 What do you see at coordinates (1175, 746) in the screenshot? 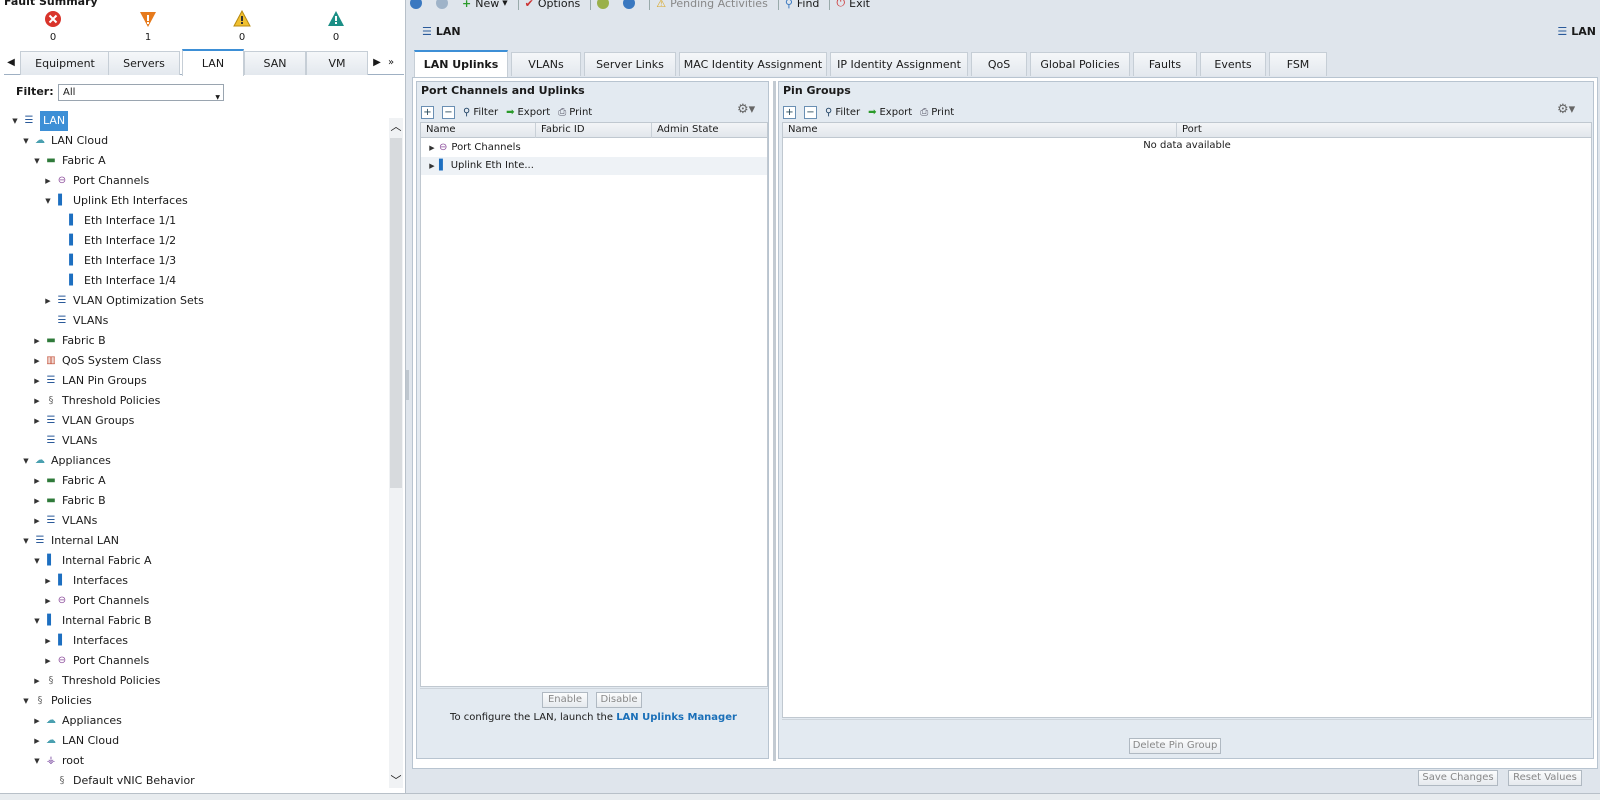
I see `delete-pin-group-button: Delete Pin Group` at bounding box center [1175, 746].